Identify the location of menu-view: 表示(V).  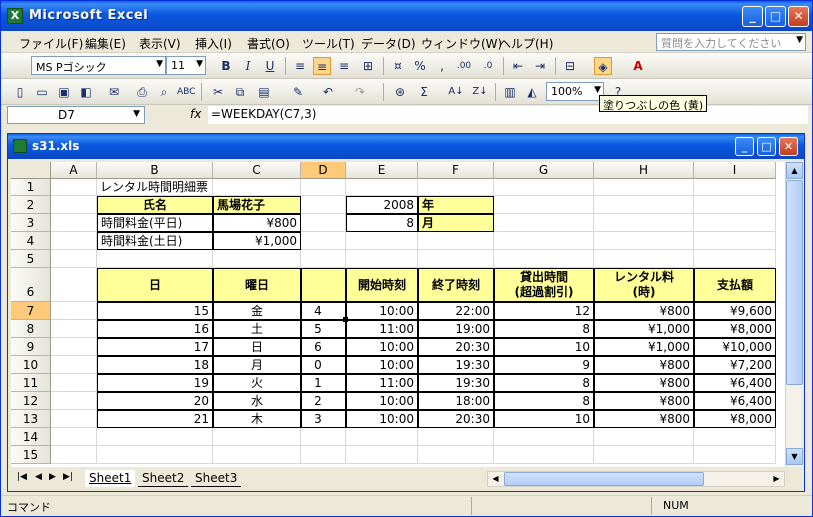
(160, 43).